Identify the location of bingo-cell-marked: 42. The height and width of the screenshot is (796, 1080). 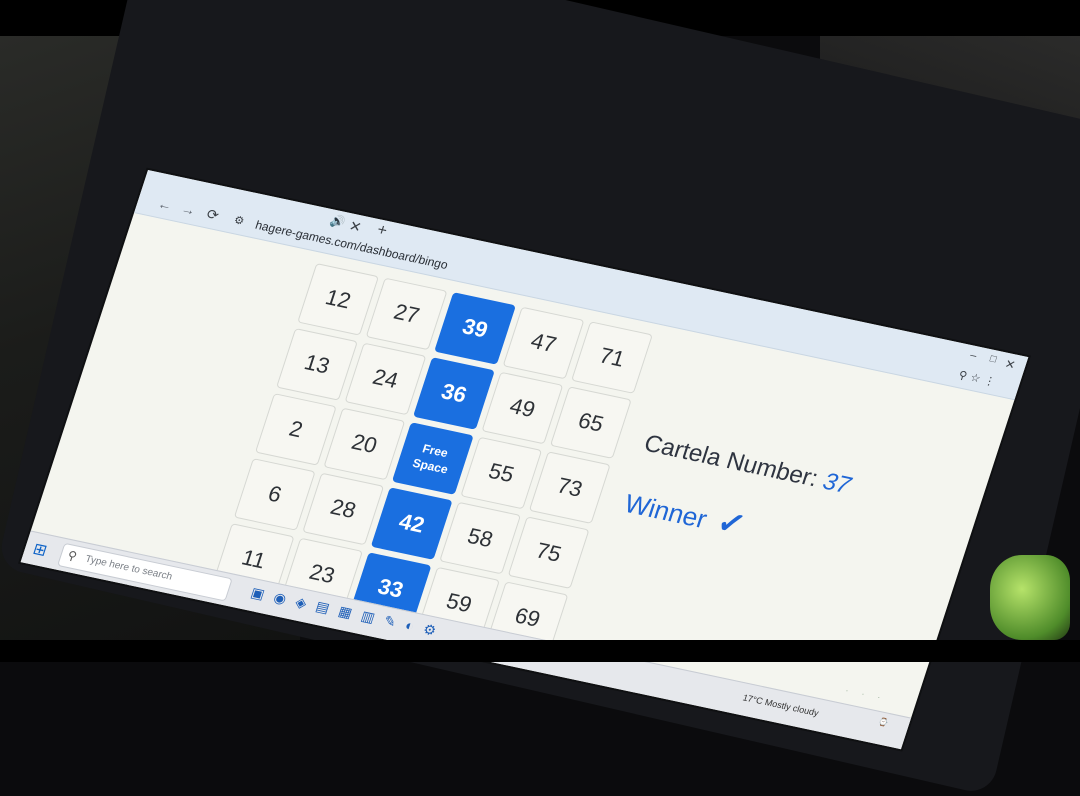
(411, 523).